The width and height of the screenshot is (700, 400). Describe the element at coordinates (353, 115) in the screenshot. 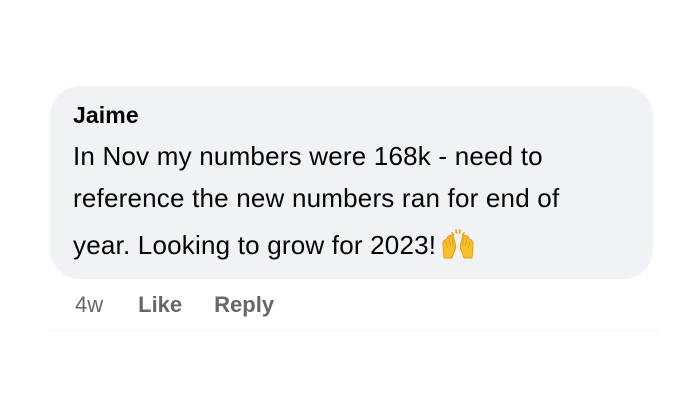

I see `comment-author-name: Jaime` at that location.